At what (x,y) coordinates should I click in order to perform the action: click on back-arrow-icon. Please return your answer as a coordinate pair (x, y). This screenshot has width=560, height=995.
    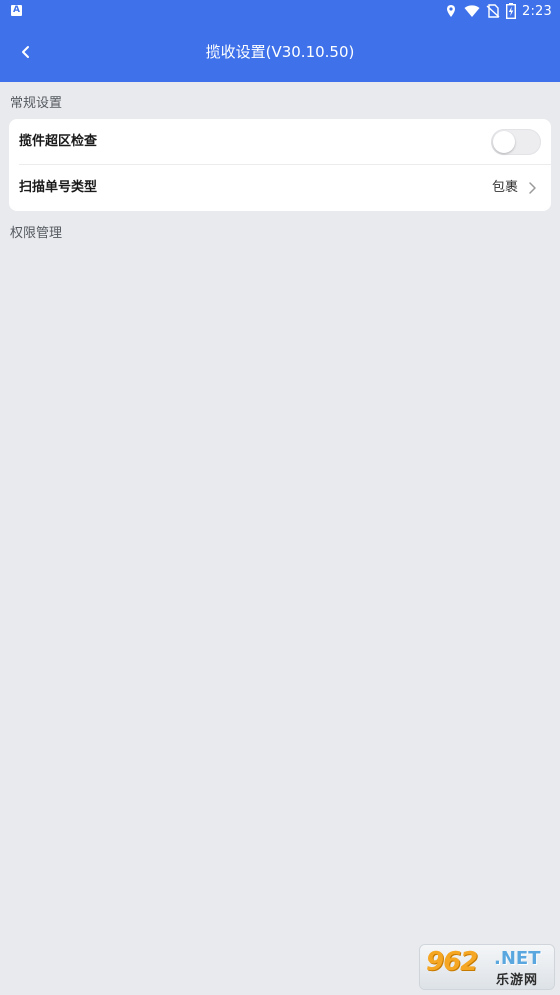
    Looking at the image, I should click on (25, 52).